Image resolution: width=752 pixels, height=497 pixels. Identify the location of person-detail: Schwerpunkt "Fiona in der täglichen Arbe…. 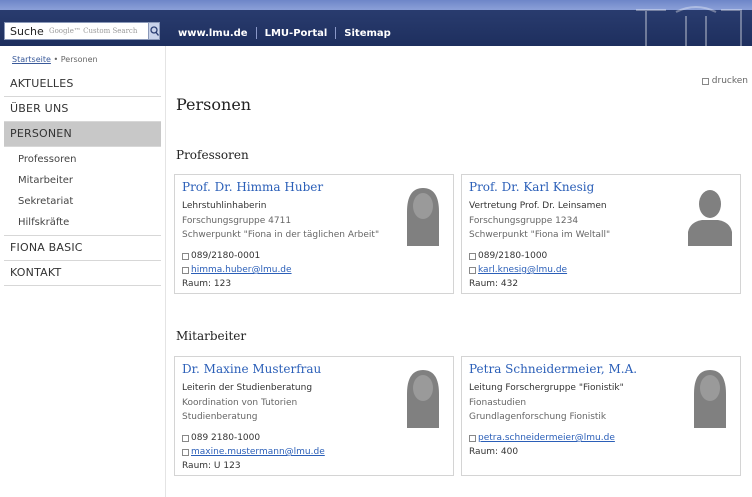
(281, 235).